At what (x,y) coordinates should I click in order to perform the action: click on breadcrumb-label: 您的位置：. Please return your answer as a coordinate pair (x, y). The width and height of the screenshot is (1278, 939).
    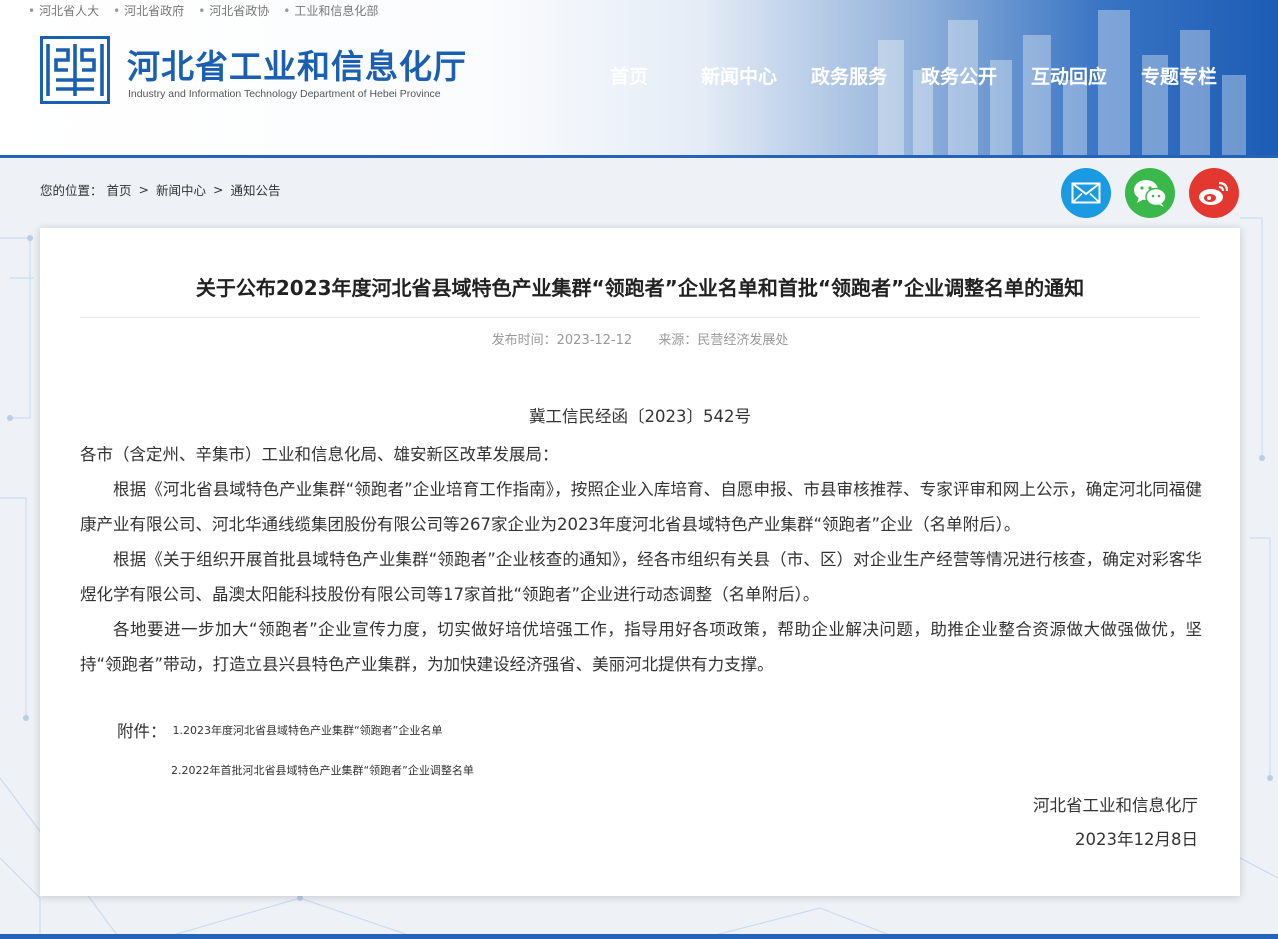
    Looking at the image, I should click on (71, 190).